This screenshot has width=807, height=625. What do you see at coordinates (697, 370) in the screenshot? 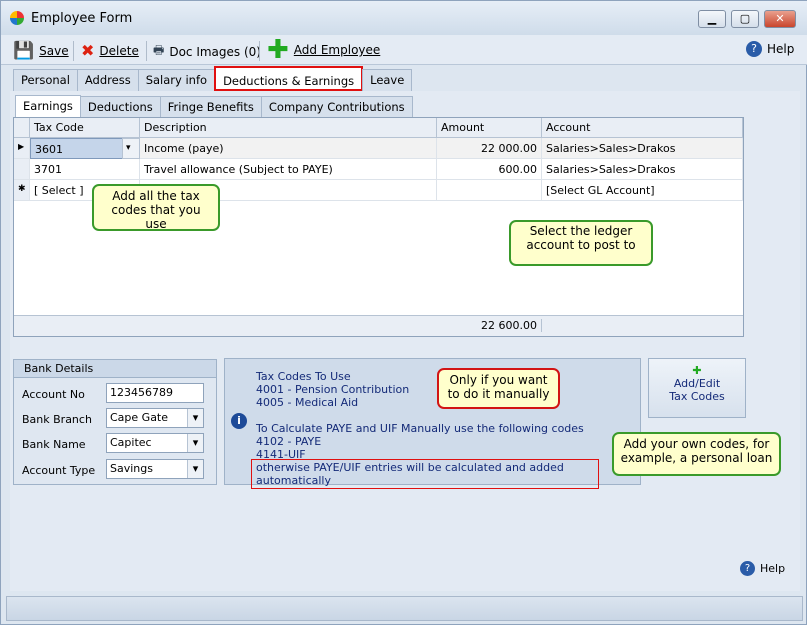
I see `add-icon: ✚` at bounding box center [697, 370].